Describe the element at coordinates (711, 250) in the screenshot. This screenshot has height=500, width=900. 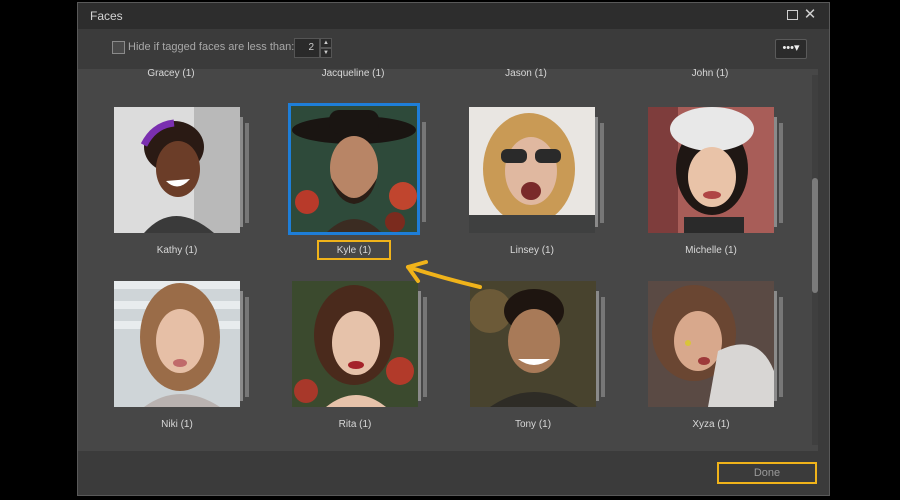
I see `face-name: Michelle (1)` at that location.